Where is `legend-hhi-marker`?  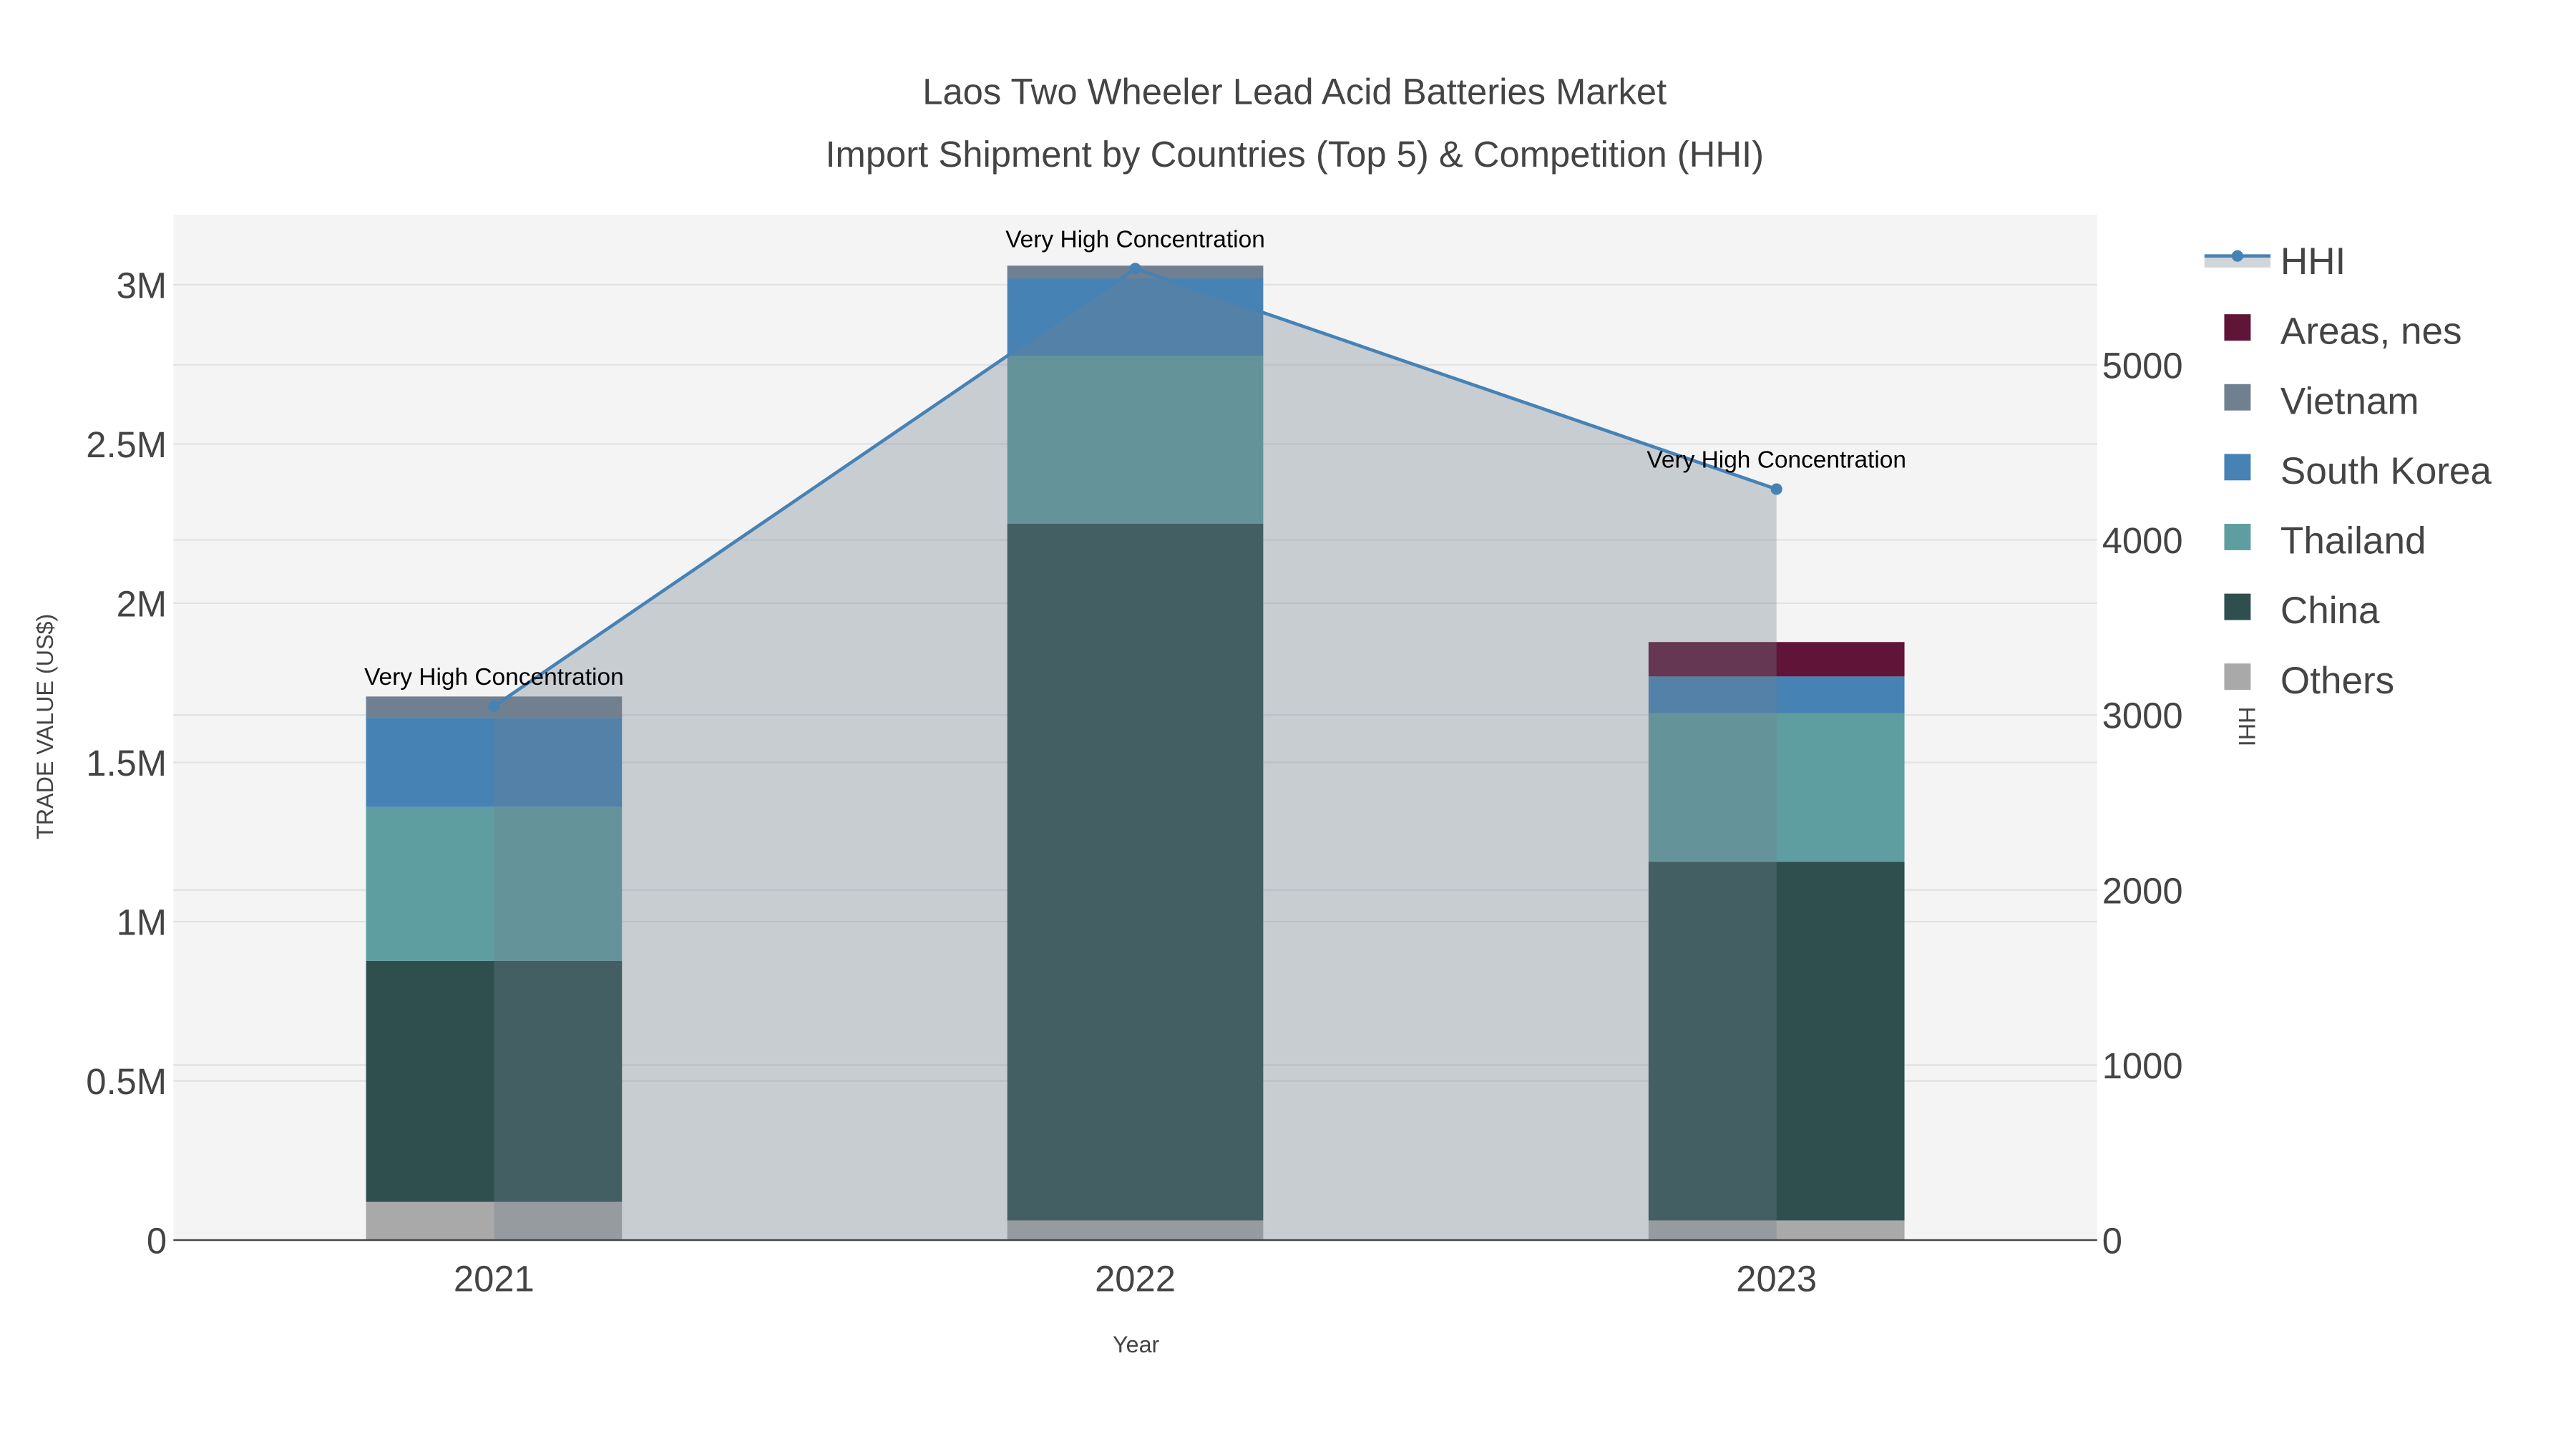
legend-hhi-marker is located at coordinates (2237, 256).